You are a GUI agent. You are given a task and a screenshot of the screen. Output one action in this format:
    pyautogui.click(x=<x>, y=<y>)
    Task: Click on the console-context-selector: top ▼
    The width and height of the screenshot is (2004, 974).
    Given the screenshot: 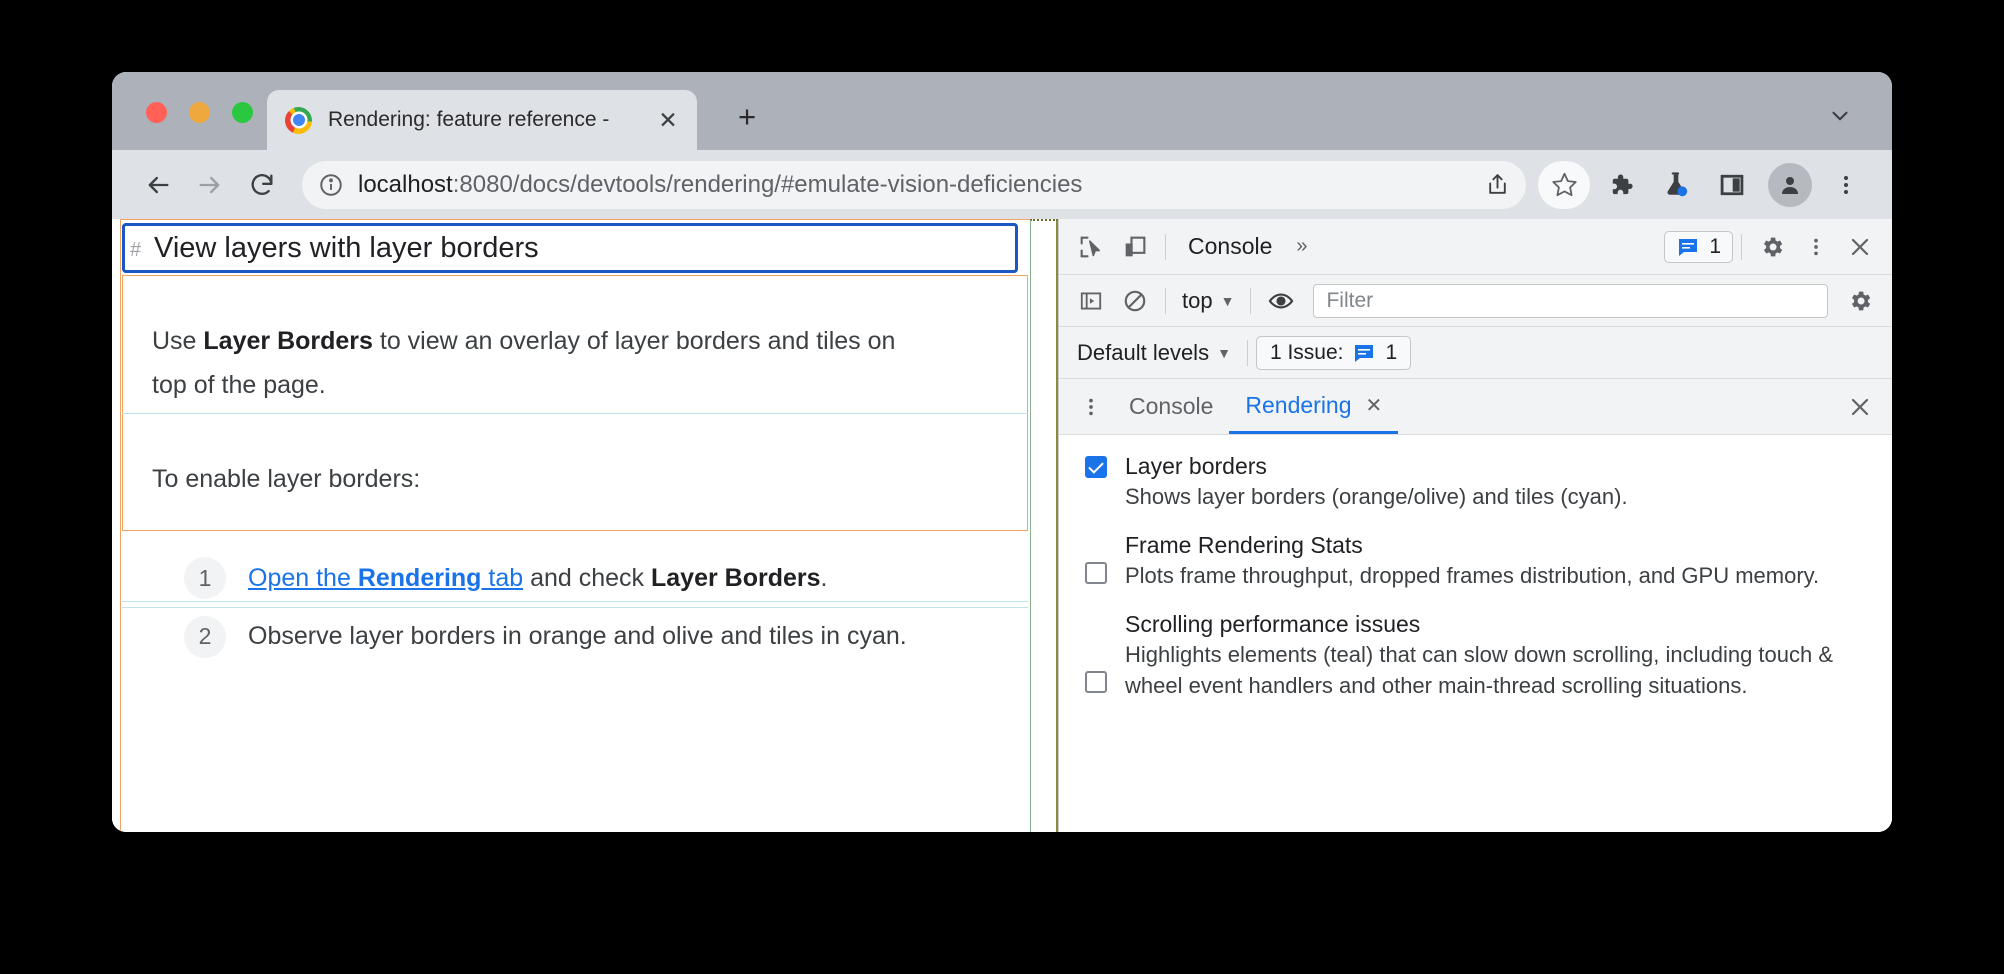 What is the action you would take?
    pyautogui.click(x=1208, y=301)
    